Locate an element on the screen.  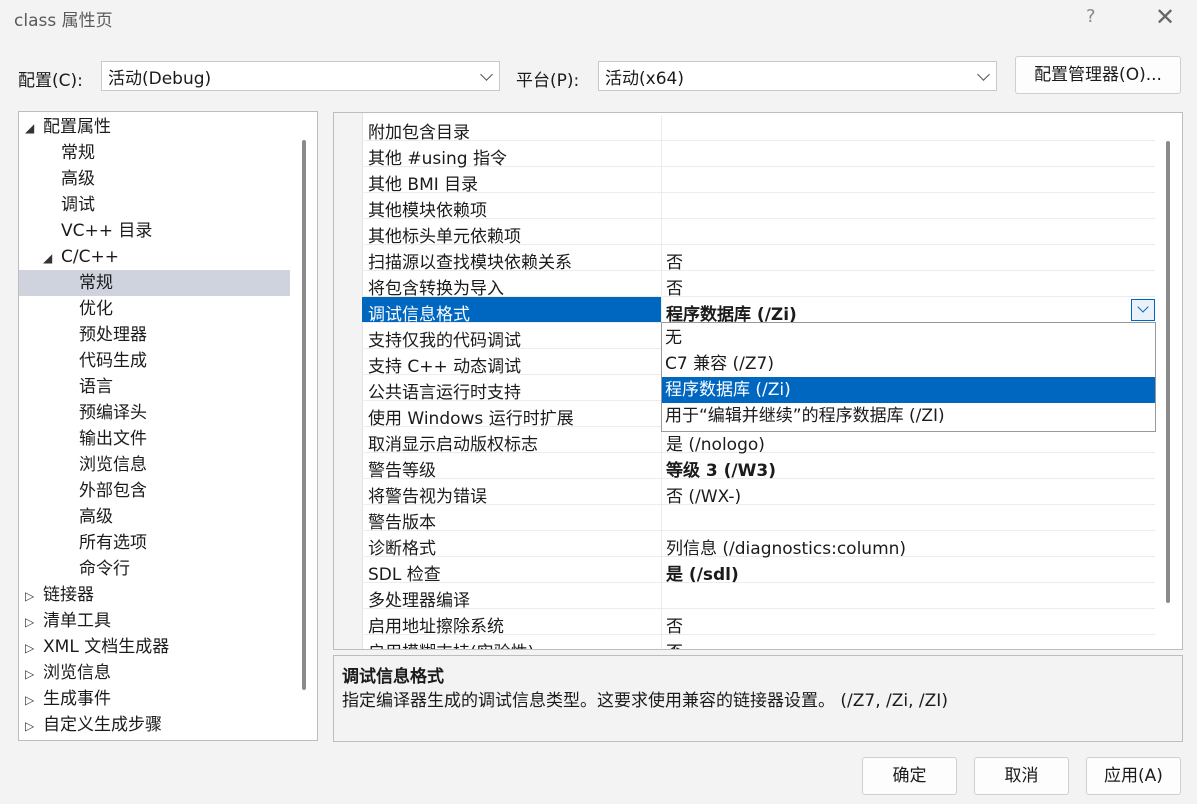
tree-item-general-3: VC++ 目录 is located at coordinates (154, 231).